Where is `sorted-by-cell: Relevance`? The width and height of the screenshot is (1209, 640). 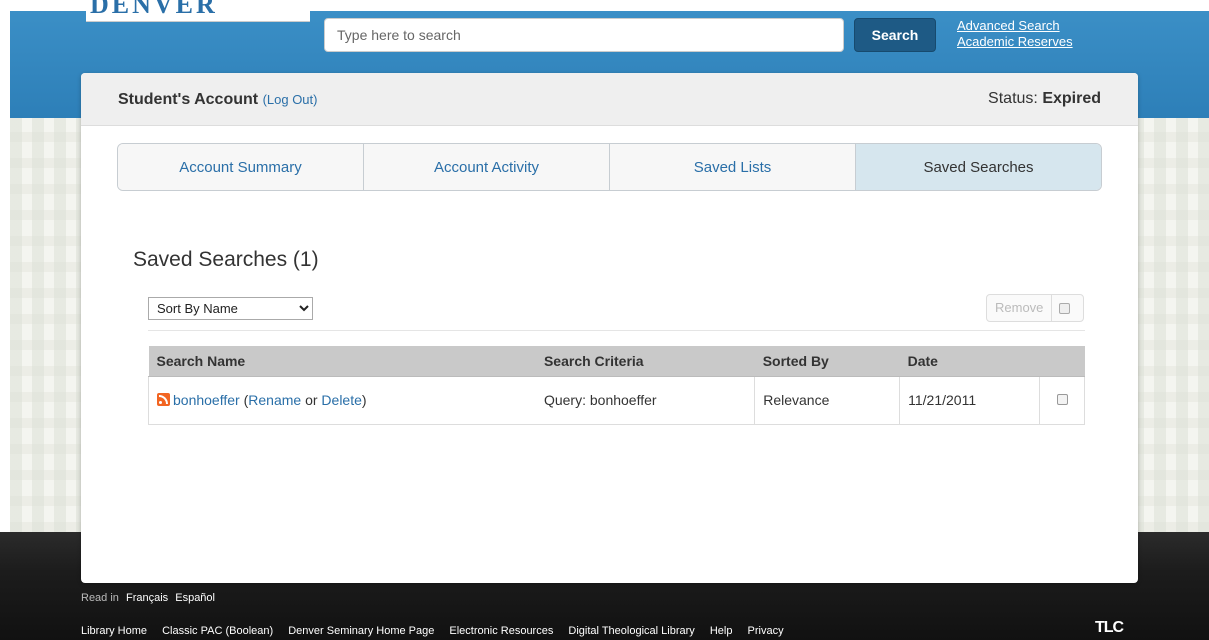
sorted-by-cell: Relevance is located at coordinates (827, 400).